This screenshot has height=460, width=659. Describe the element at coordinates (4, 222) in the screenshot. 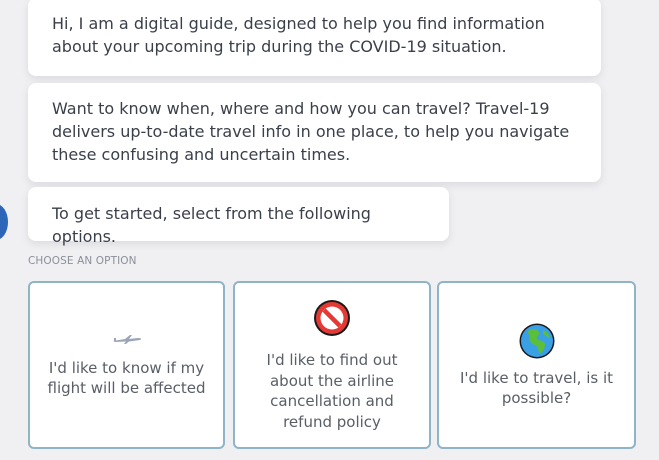

I see `bot-avatar` at that location.